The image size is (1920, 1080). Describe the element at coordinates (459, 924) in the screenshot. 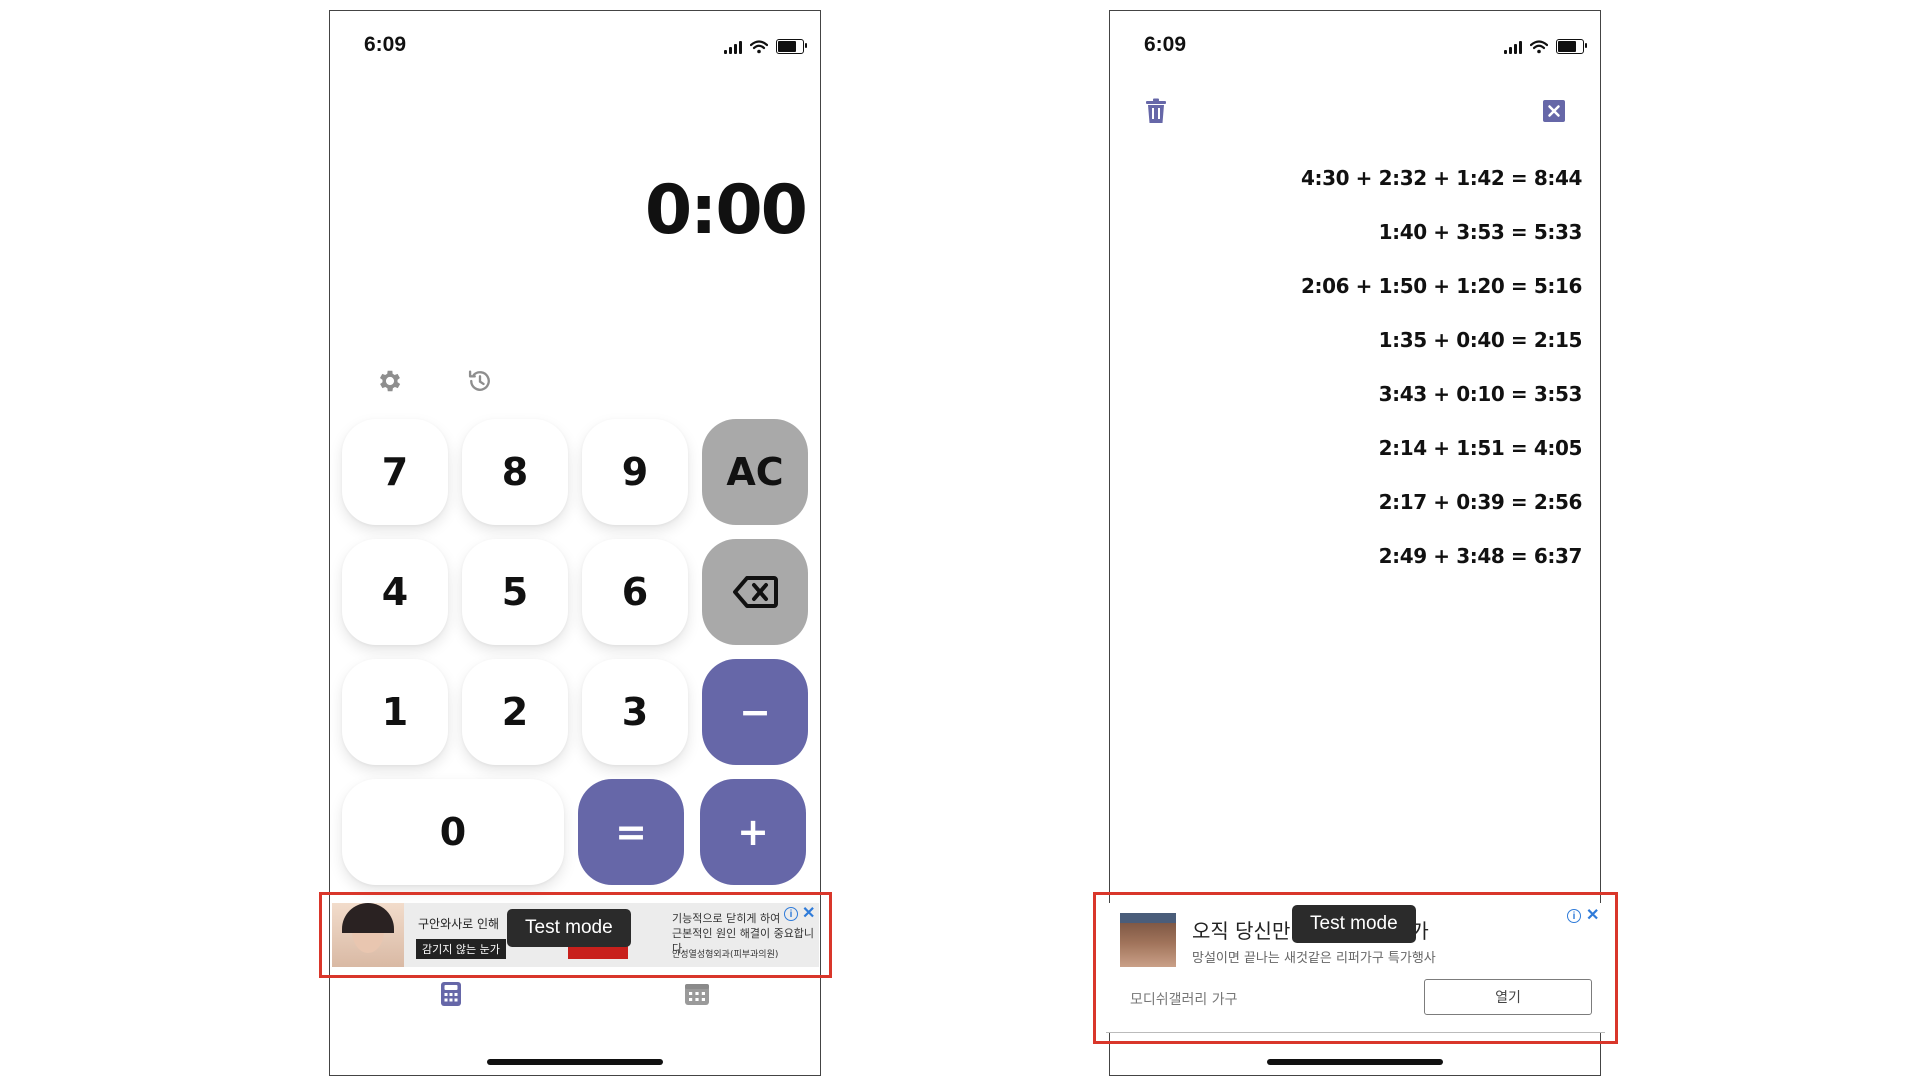

I see `ad-headline: 구안와사로 인해` at that location.